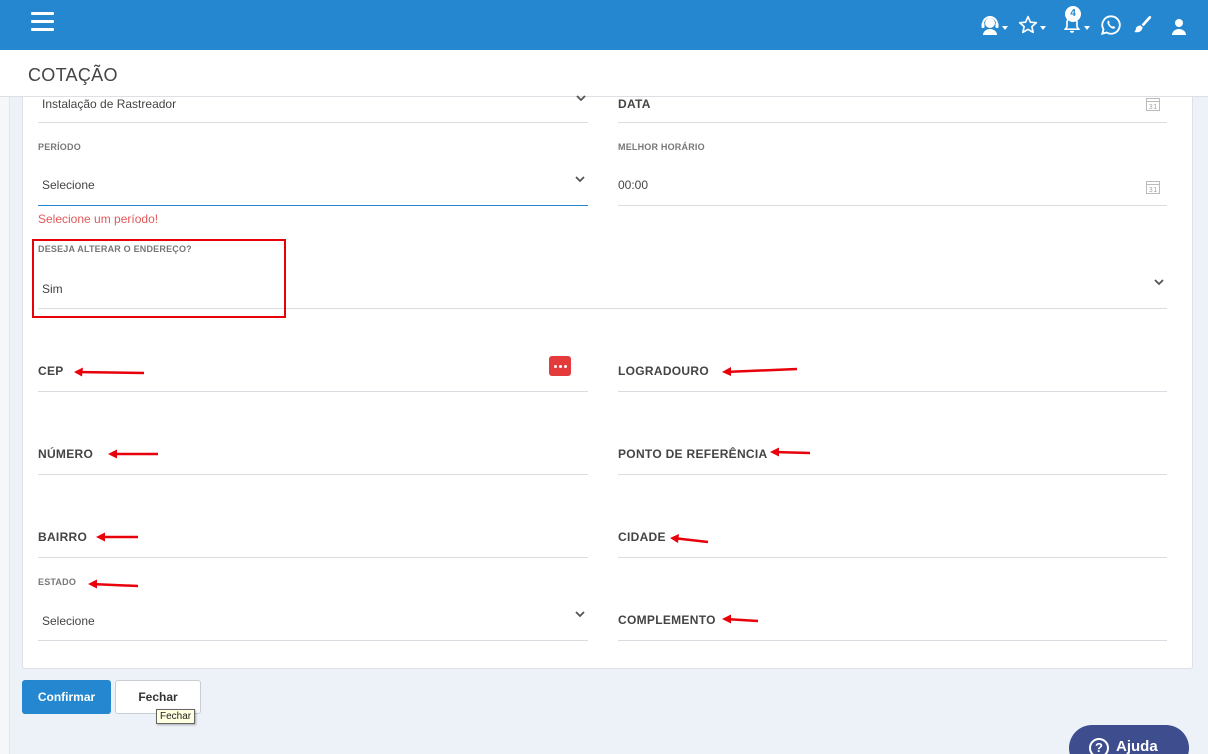 The height and width of the screenshot is (754, 1208). Describe the element at coordinates (98, 219) in the screenshot. I see `period-error-message: Selecione um período!` at that location.